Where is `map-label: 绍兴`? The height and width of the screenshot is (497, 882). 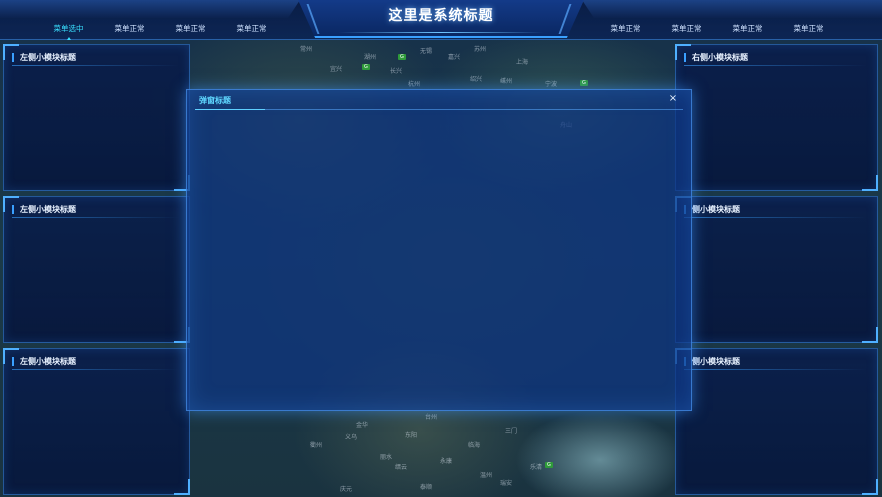 map-label: 绍兴 is located at coordinates (476, 79).